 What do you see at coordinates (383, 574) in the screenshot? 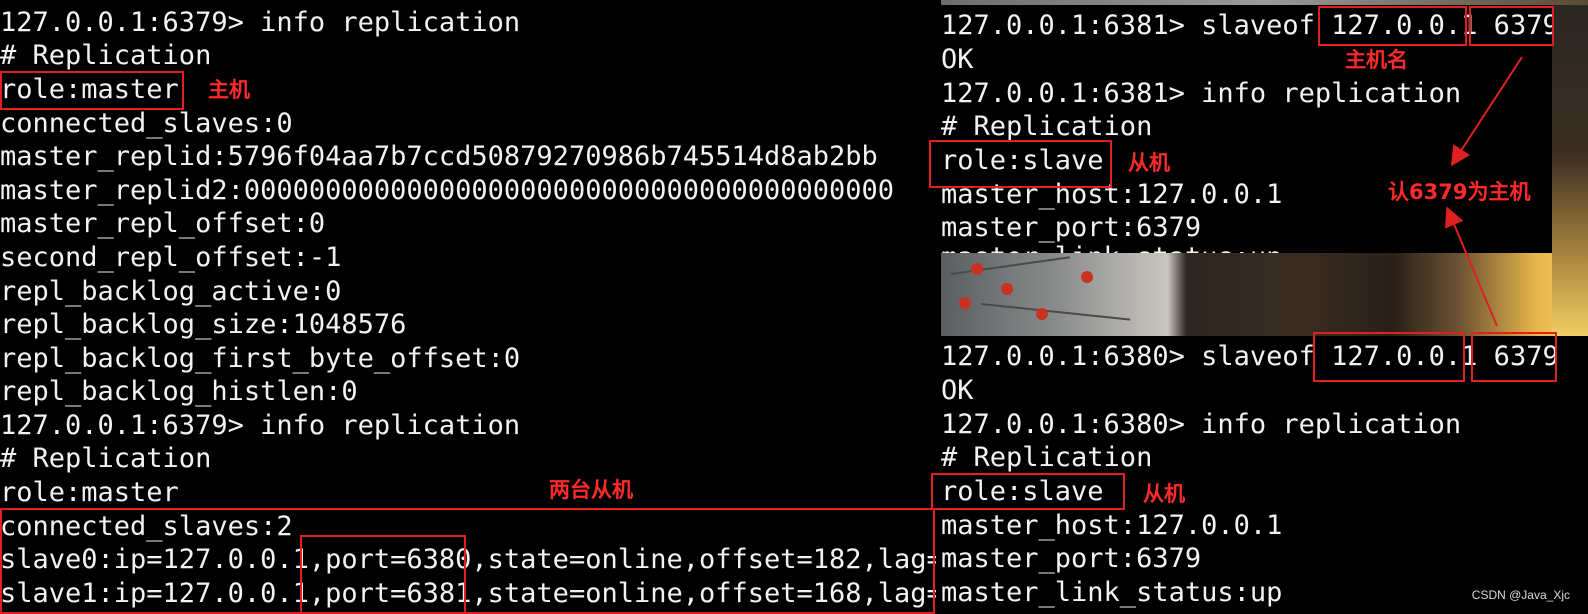
I see `highlight-slave-ports` at bounding box center [383, 574].